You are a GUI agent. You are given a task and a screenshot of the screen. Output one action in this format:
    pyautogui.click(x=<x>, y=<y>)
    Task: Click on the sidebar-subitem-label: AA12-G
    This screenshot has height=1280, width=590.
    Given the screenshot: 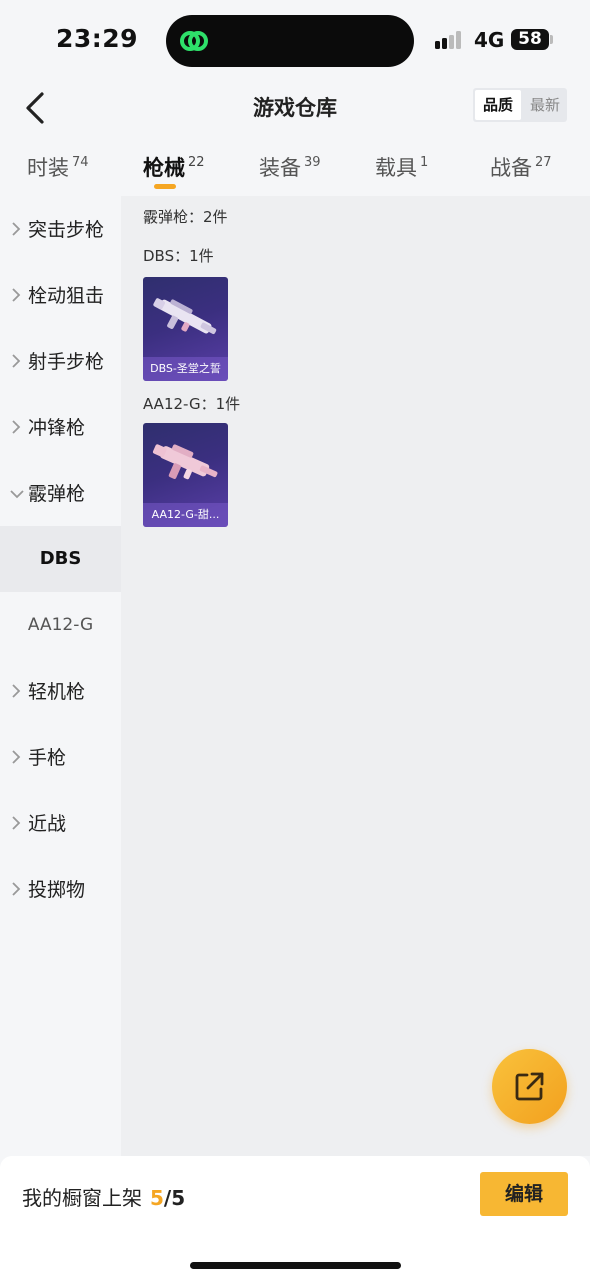 What is the action you would take?
    pyautogui.click(x=60, y=625)
    